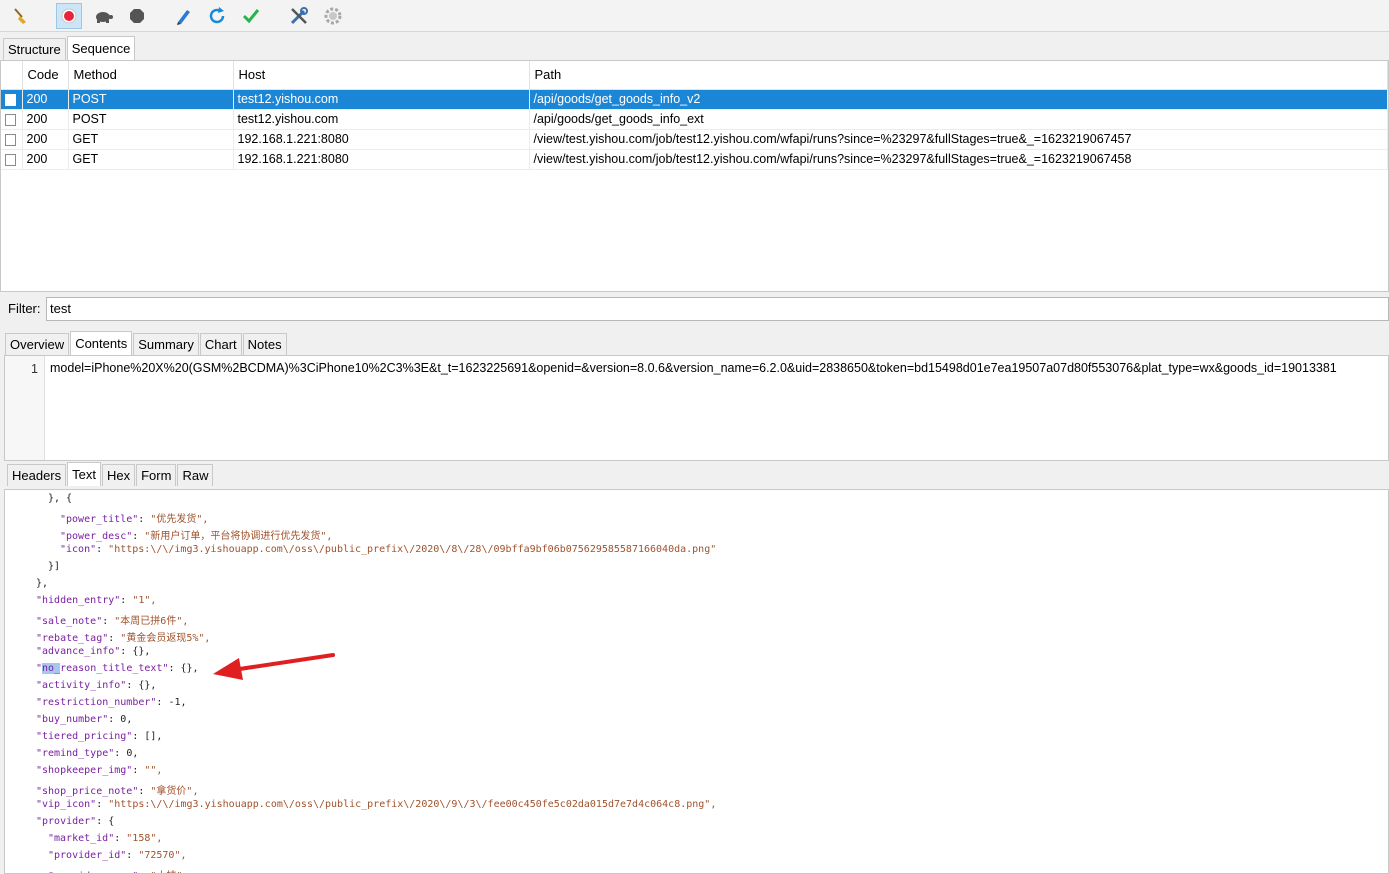 This screenshot has height=874, width=1389. Describe the element at coordinates (84, 736) in the screenshot. I see `json-key: "tiered_pricing"` at that location.